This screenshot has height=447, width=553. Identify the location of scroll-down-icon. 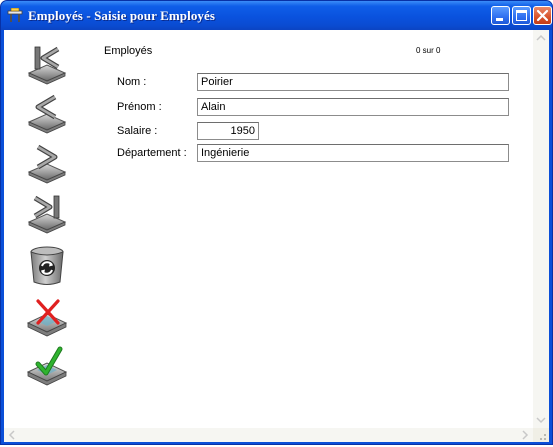
(541, 420).